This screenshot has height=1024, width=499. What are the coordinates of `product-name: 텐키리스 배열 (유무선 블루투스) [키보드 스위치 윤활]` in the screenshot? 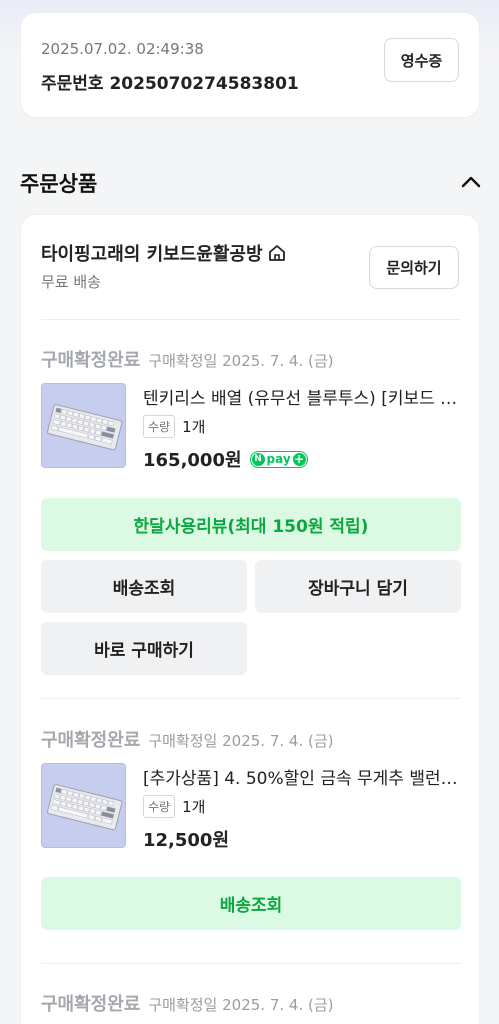 It's located at (302, 396).